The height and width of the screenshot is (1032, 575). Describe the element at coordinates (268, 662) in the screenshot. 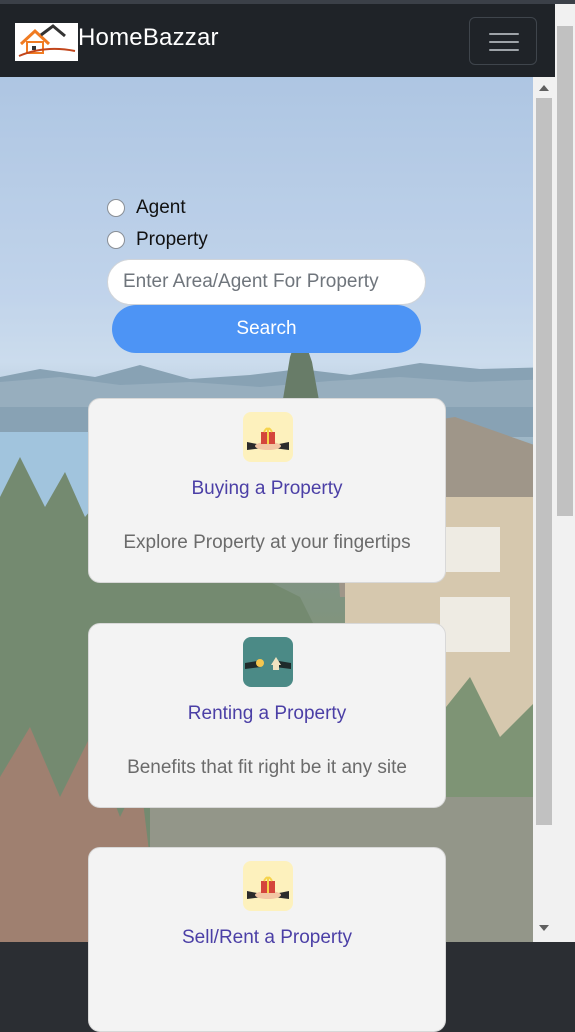

I see `key-house-icon` at that location.